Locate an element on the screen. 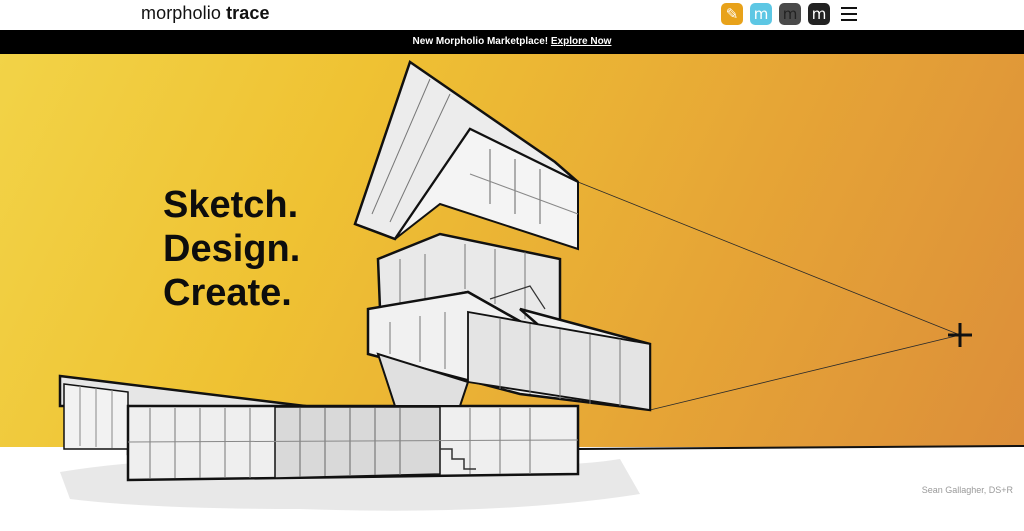  morpholio-app-icon-black: m is located at coordinates (819, 14).